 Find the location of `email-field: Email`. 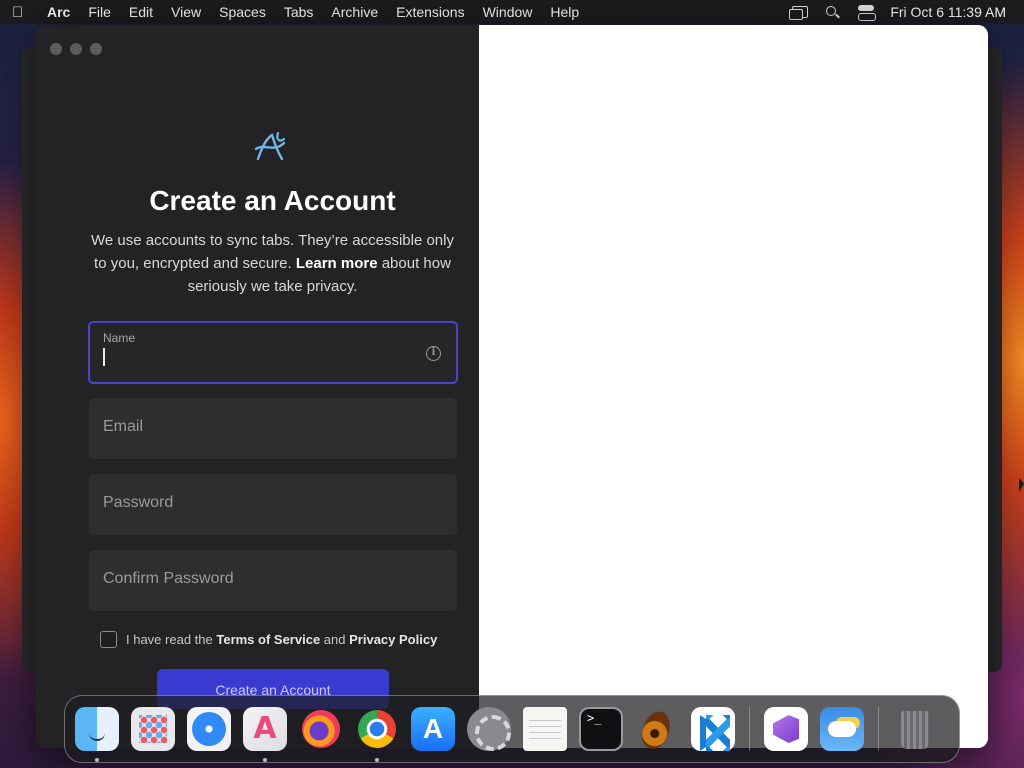

email-field: Email is located at coordinates (273, 428).